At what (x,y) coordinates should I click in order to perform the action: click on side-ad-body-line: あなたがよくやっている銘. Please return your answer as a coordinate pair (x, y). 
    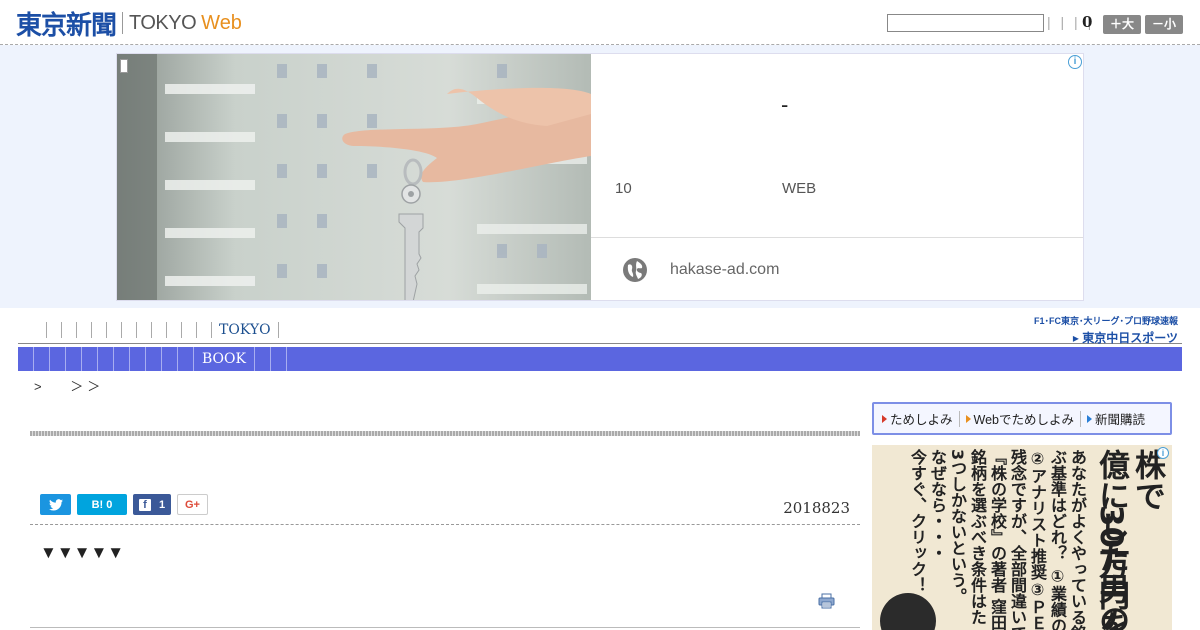
    Looking at the image, I should click on (1077, 539).